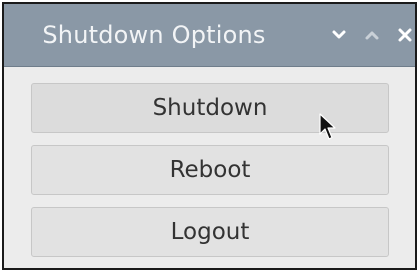  I want to click on close-button, so click(403, 35).